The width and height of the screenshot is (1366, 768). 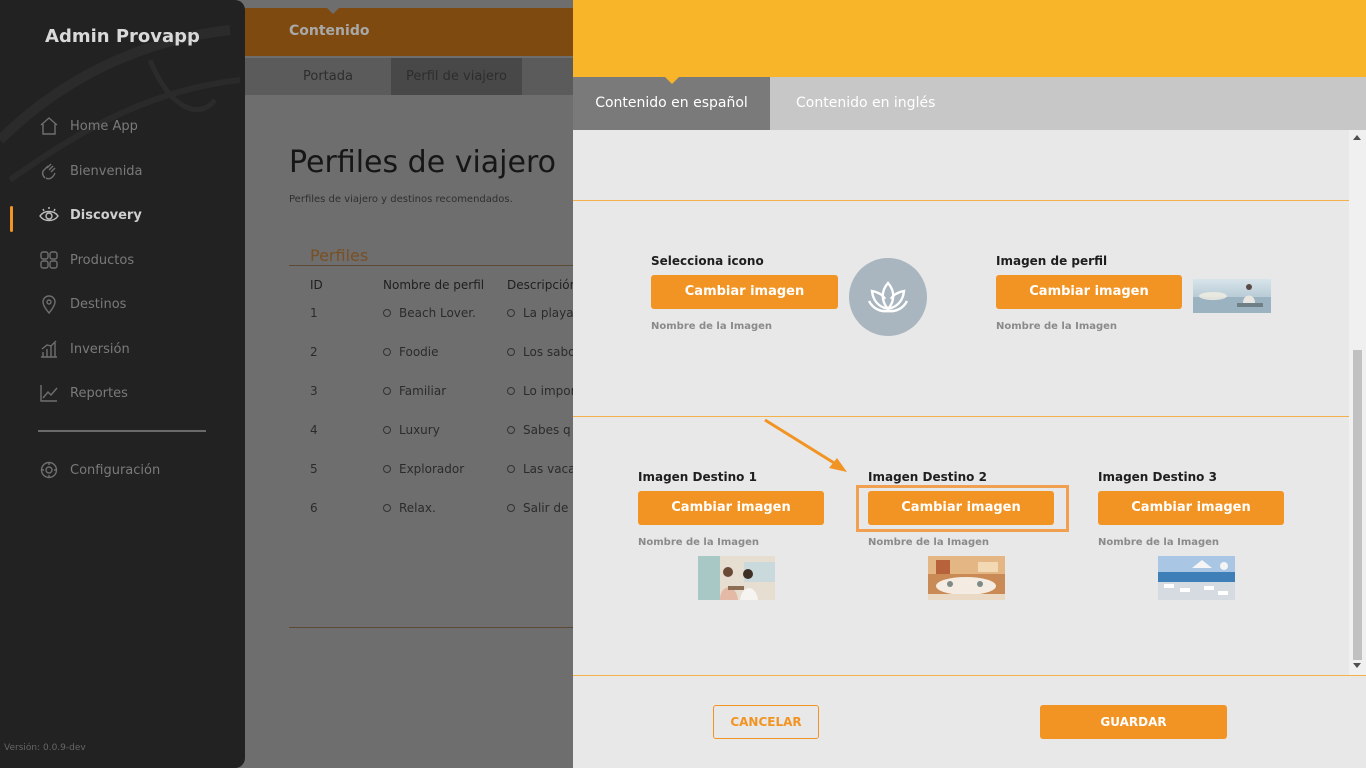 I want to click on tab-contenido-espanol: Contenido en español, so click(x=671, y=103).